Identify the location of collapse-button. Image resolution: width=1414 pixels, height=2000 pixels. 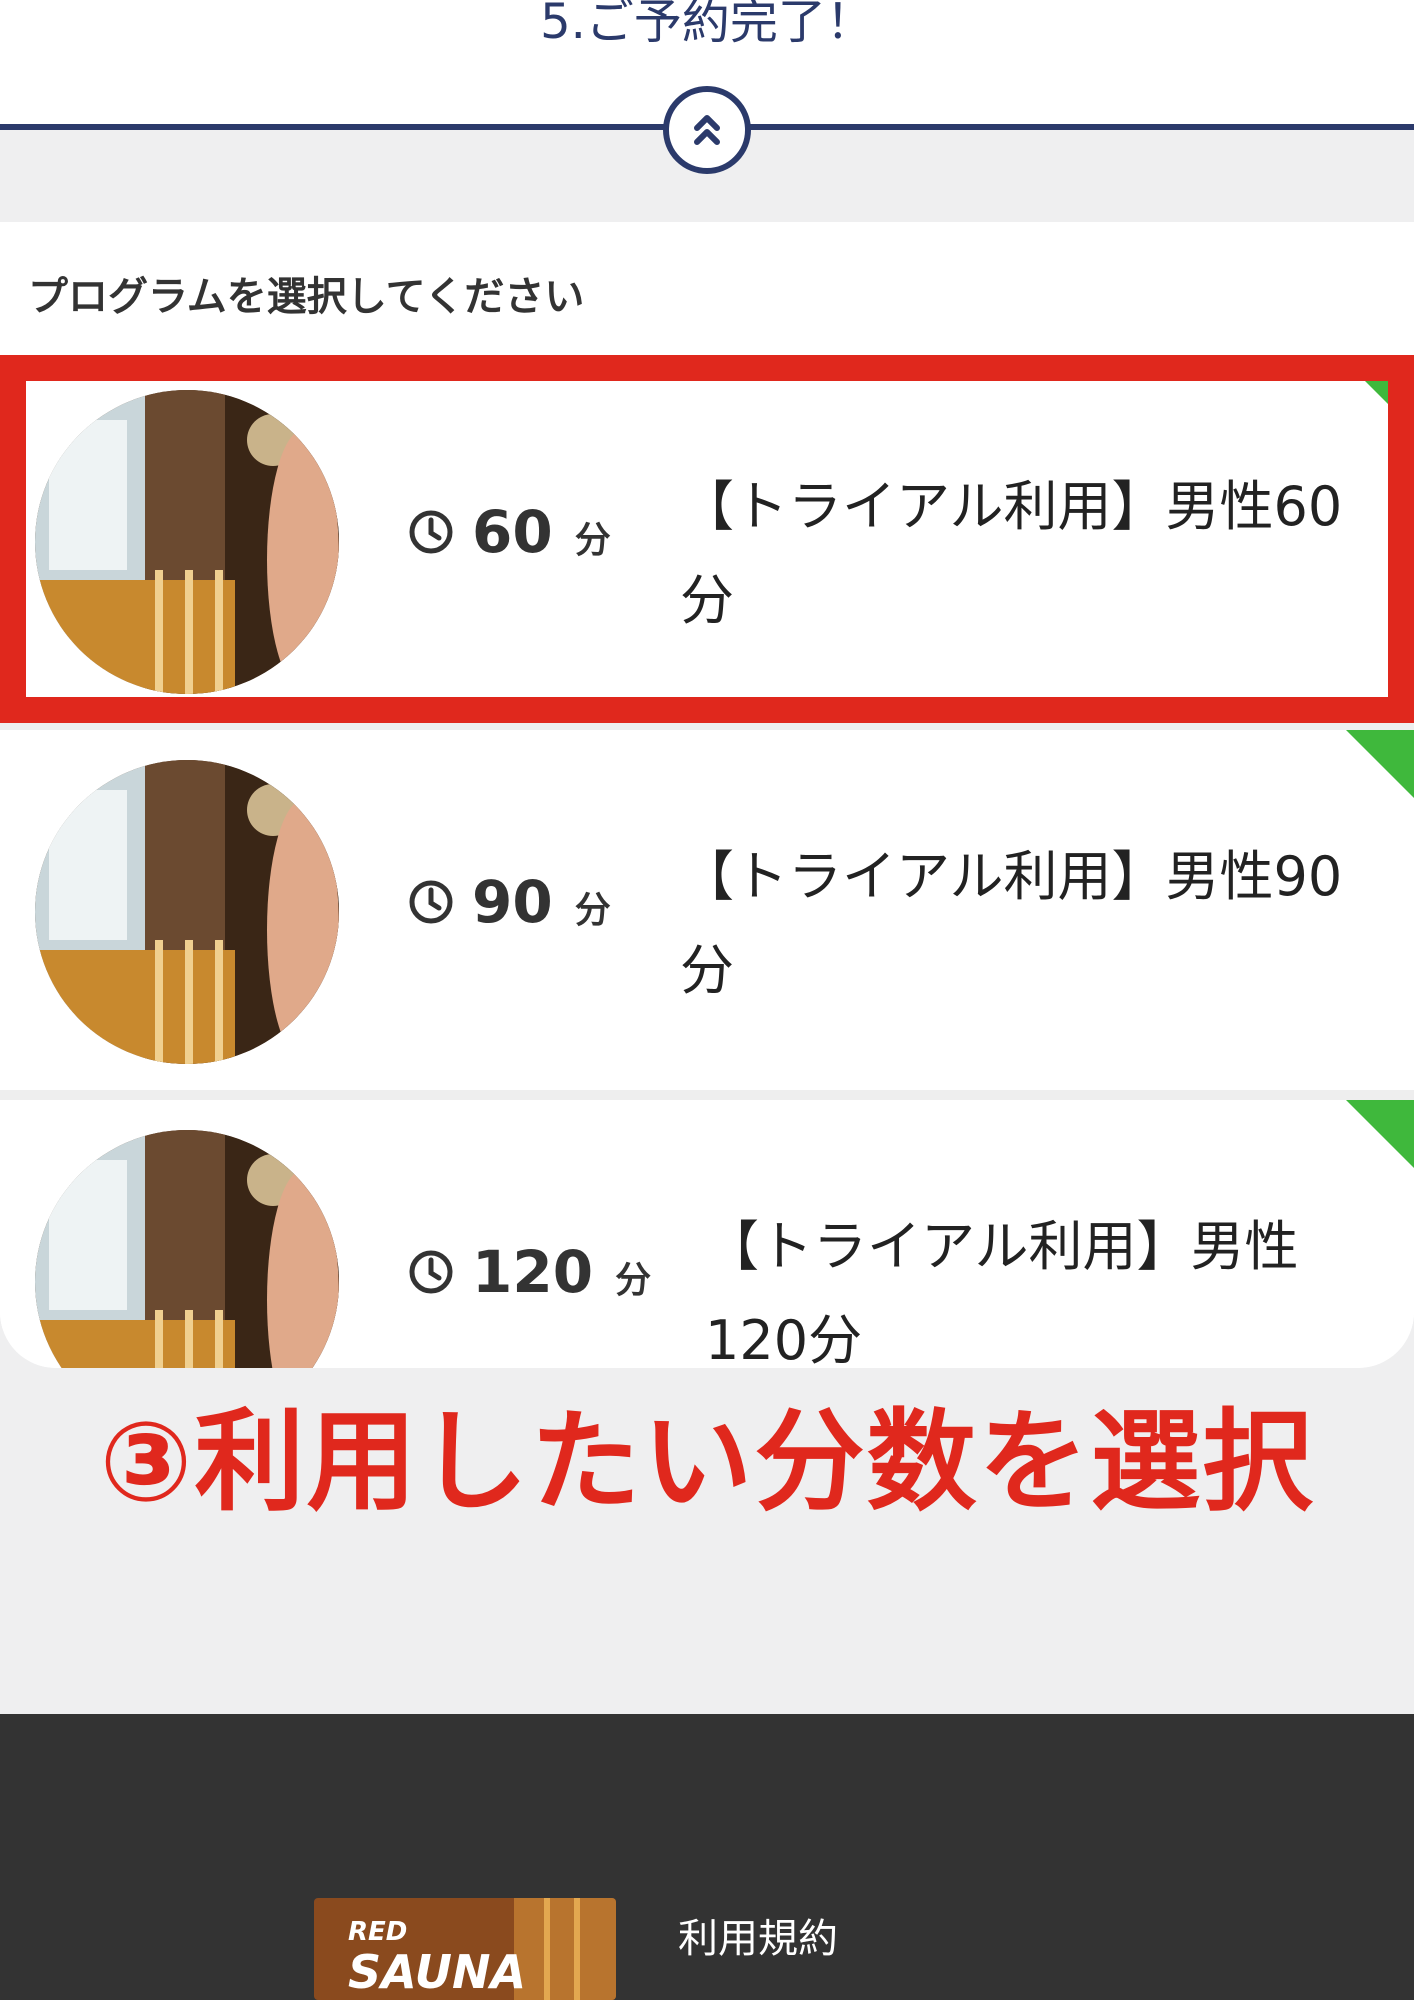
(707, 130).